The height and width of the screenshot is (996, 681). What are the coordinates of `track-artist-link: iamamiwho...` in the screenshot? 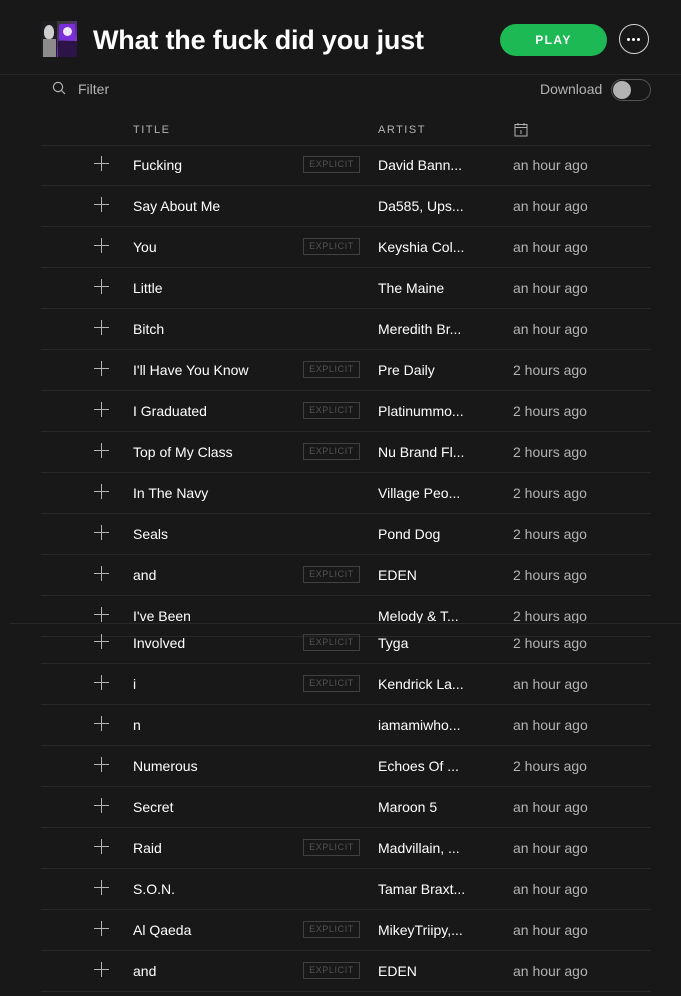 It's located at (423, 725).